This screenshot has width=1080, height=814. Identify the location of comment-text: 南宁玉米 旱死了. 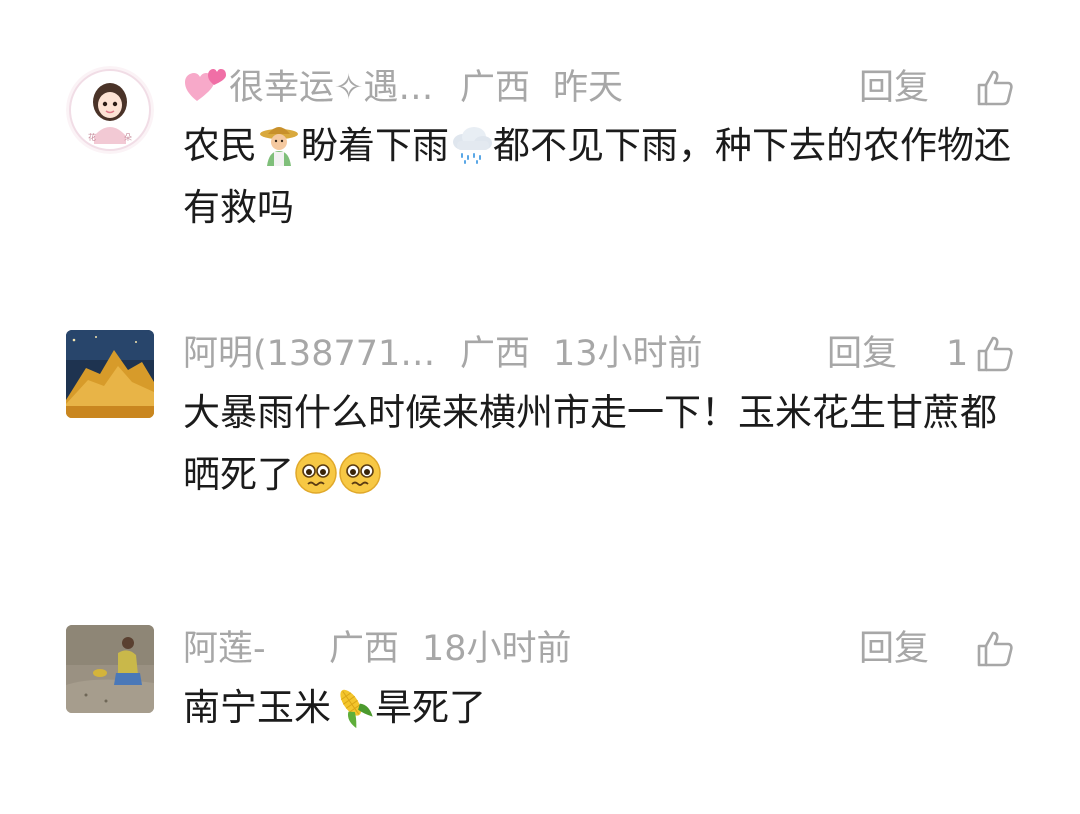
(603, 708).